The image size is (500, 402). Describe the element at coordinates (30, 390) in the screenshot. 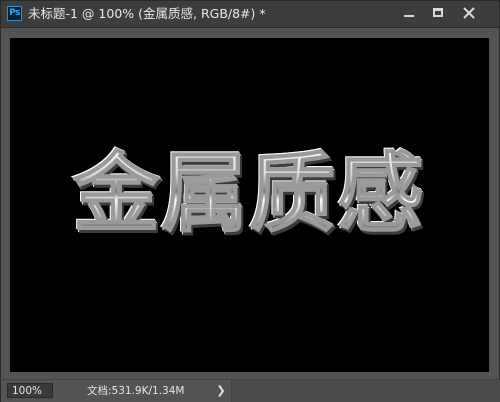

I see `zoom-level-field: 100%` at that location.